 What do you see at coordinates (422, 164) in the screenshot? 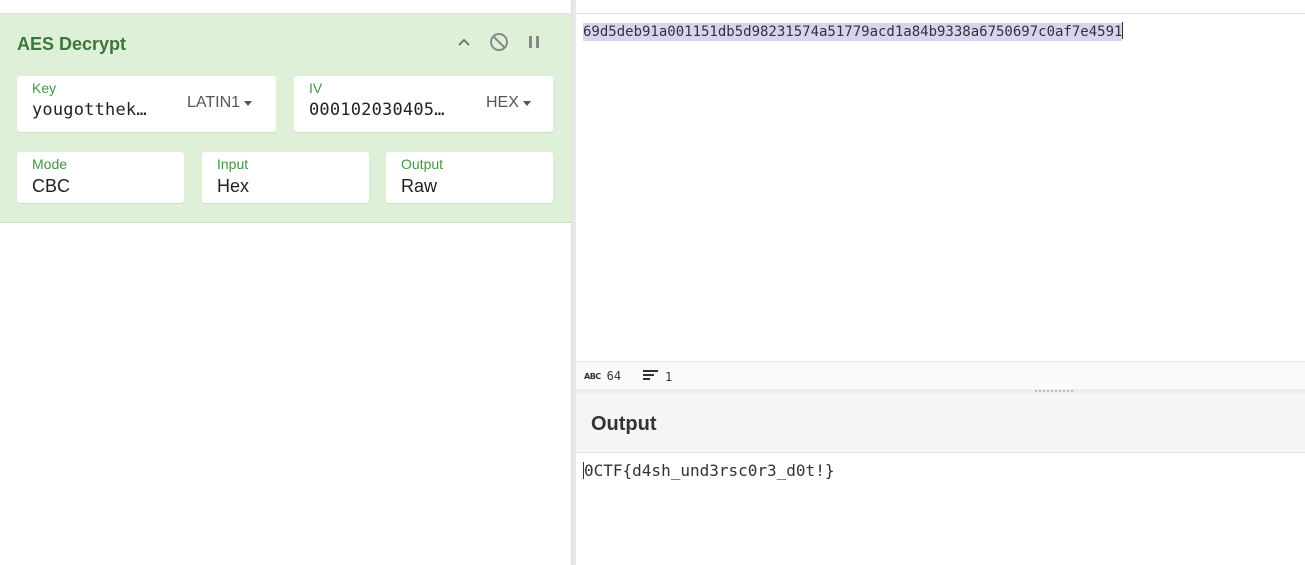
I see `output-format-label: Output` at bounding box center [422, 164].